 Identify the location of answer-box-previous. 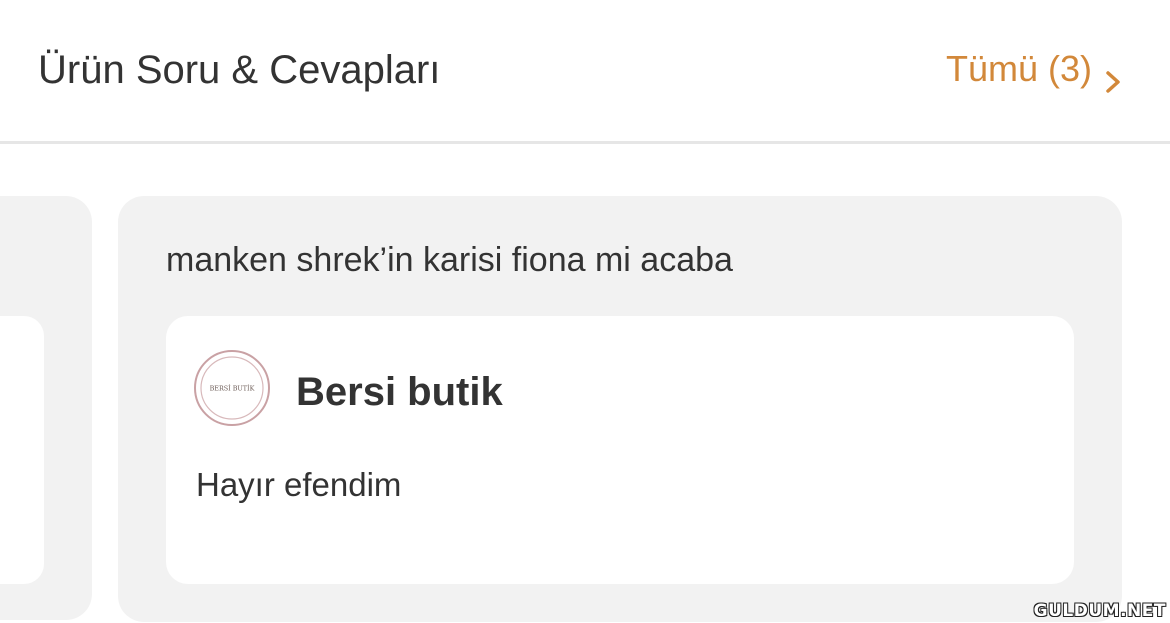
(22, 450).